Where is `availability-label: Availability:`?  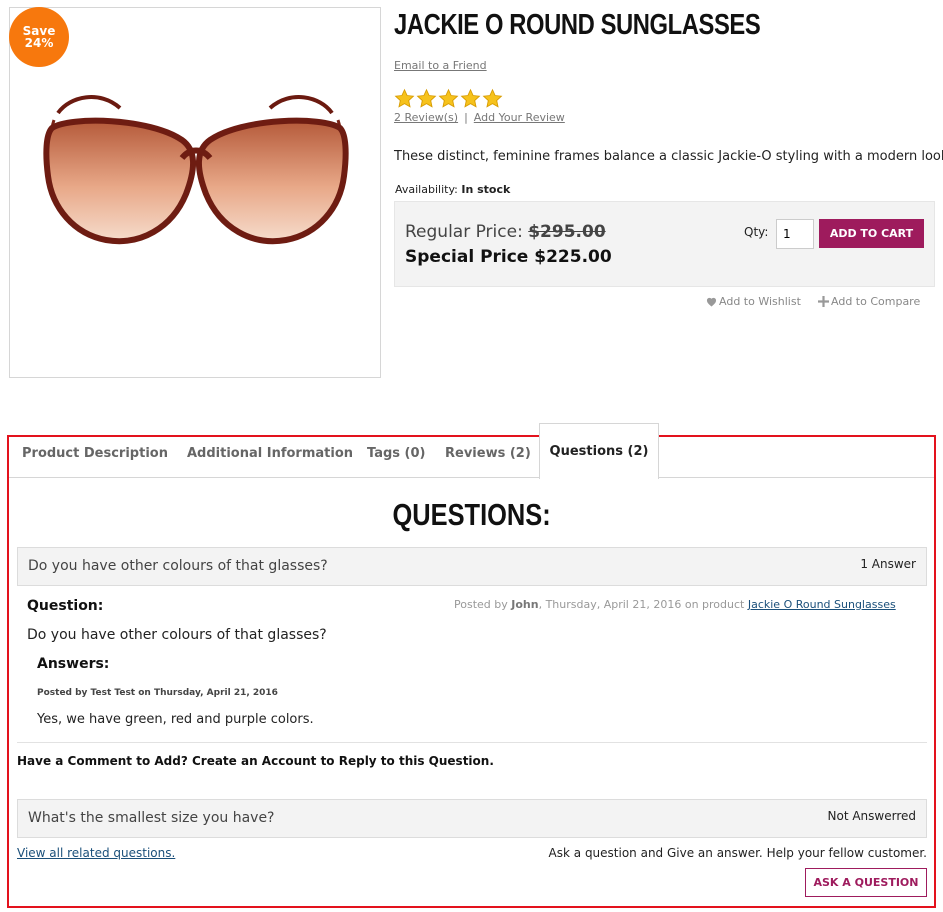
availability-label: Availability: is located at coordinates (426, 189).